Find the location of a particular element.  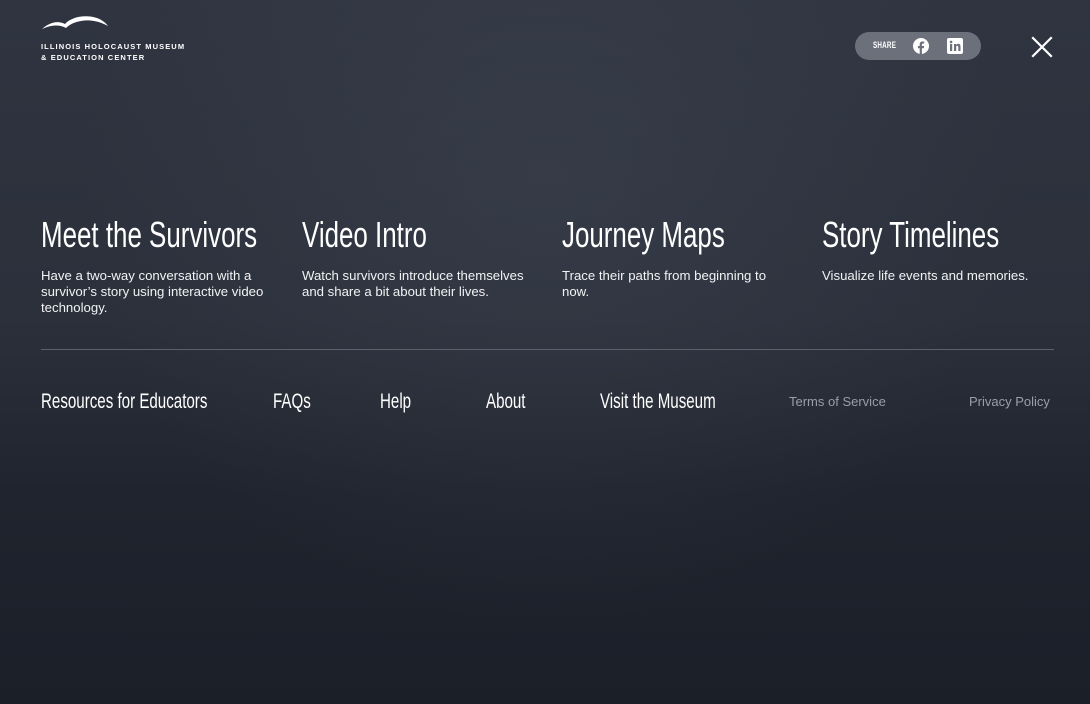

footer-link-about: About is located at coordinates (506, 402).